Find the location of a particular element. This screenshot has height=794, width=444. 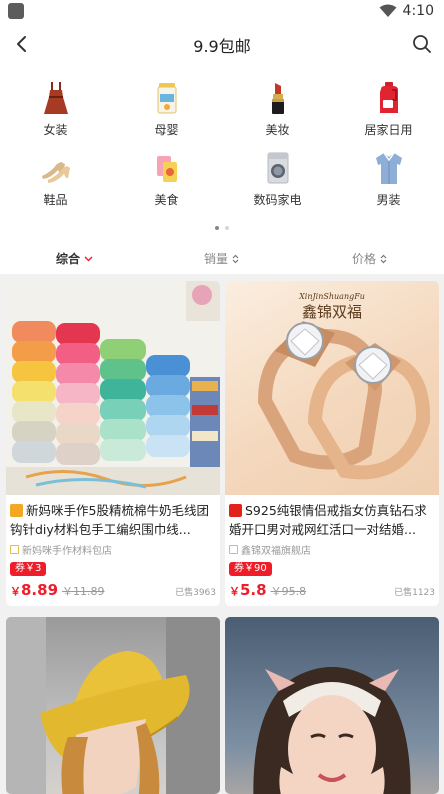

wifi-icon is located at coordinates (388, 10).